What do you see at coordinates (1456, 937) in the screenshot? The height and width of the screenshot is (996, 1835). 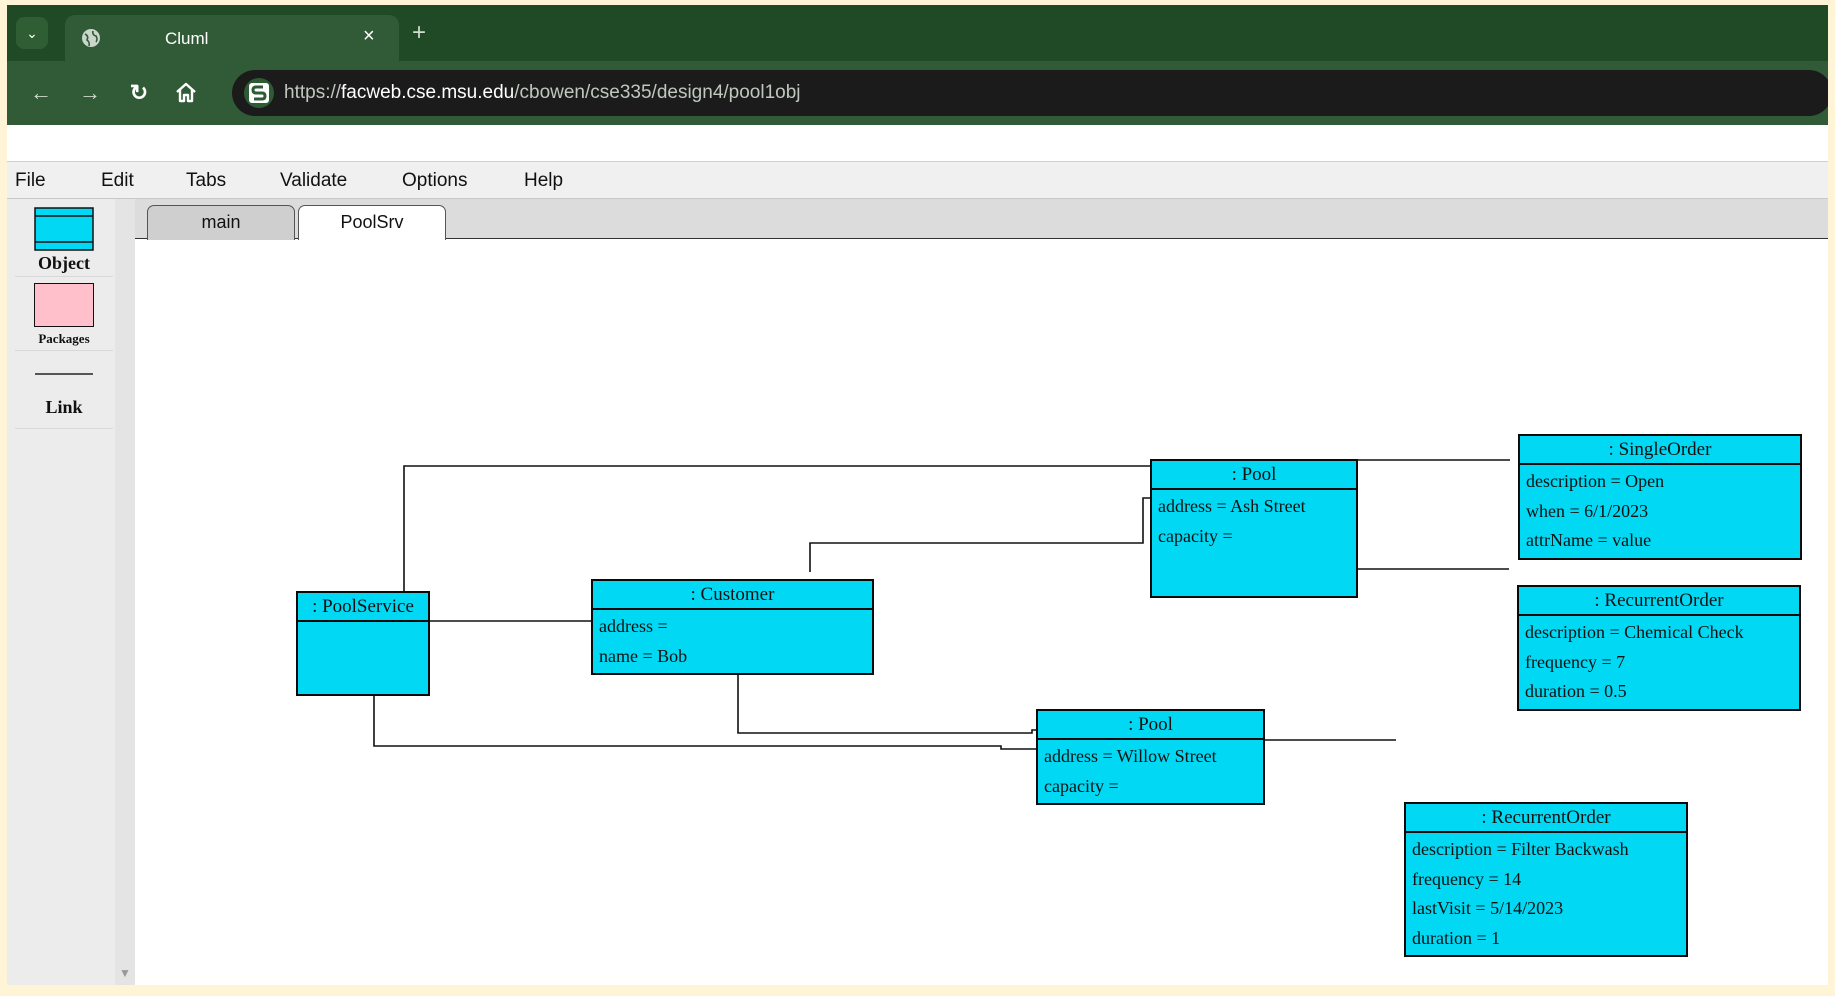 I see `attribute: duration = 1` at bounding box center [1456, 937].